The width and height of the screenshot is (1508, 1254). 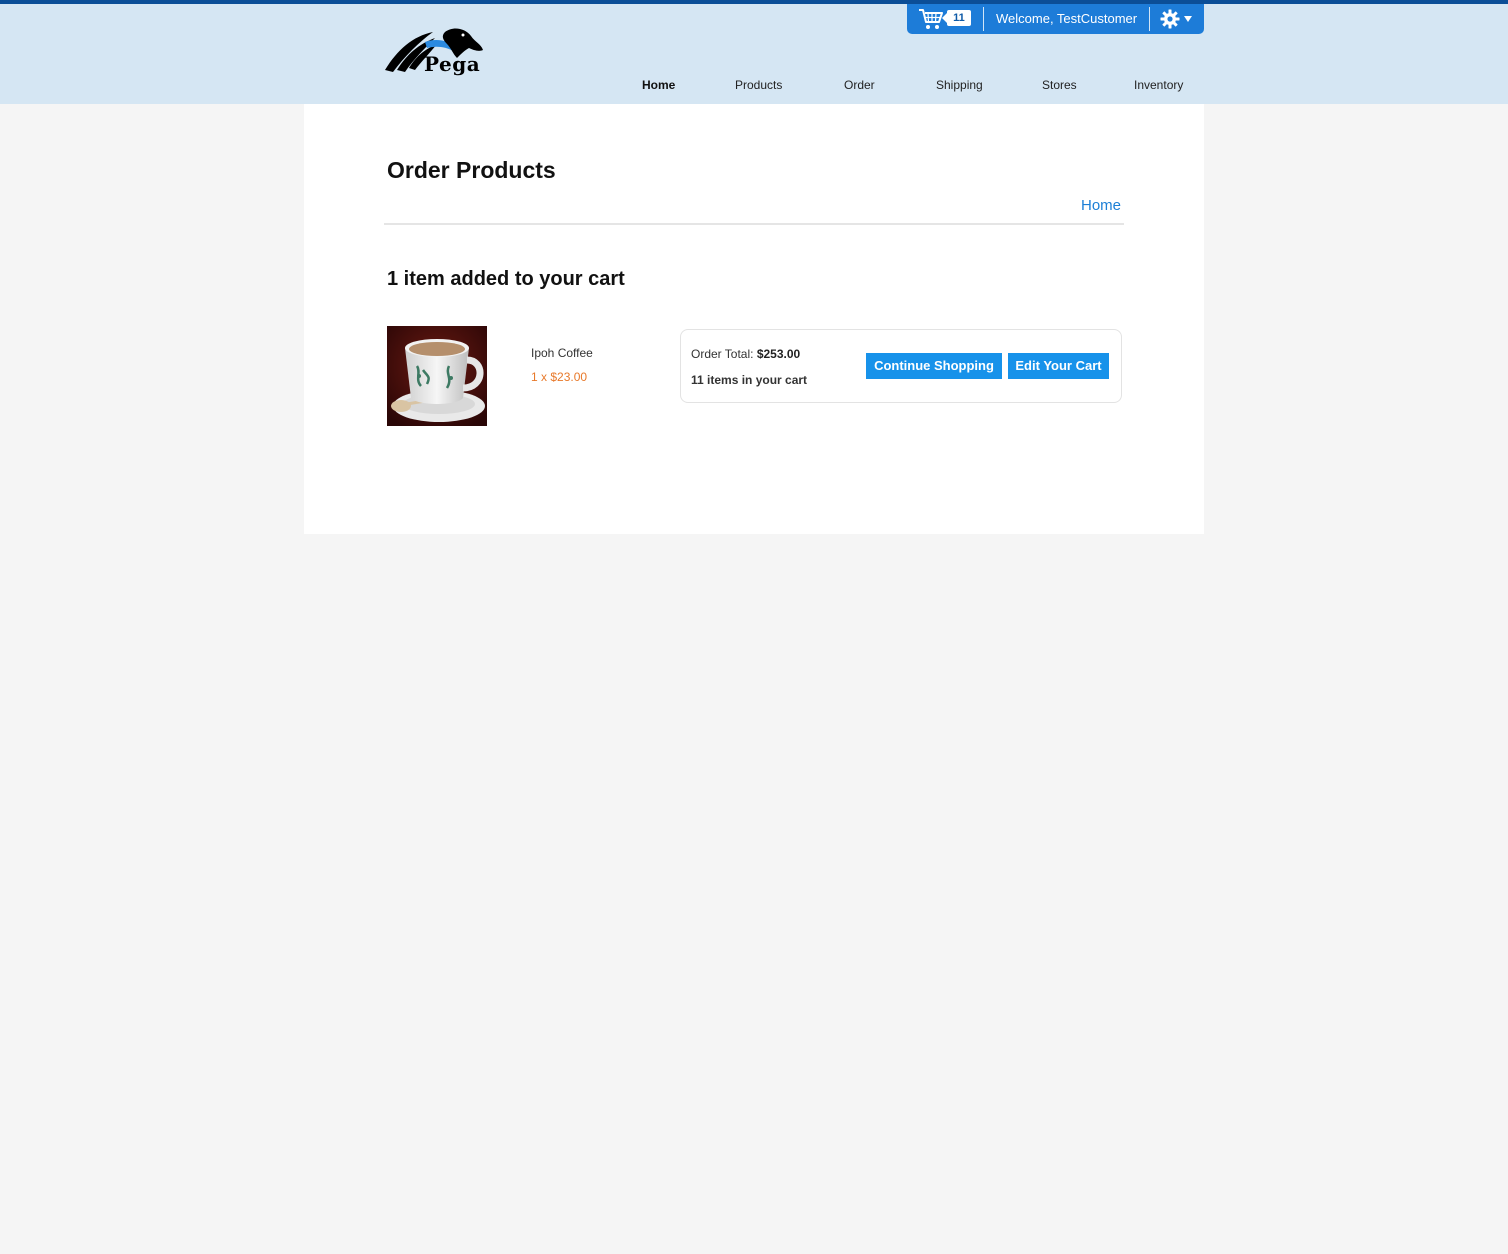 What do you see at coordinates (1059, 85) in the screenshot?
I see `nav-stores: Stores` at bounding box center [1059, 85].